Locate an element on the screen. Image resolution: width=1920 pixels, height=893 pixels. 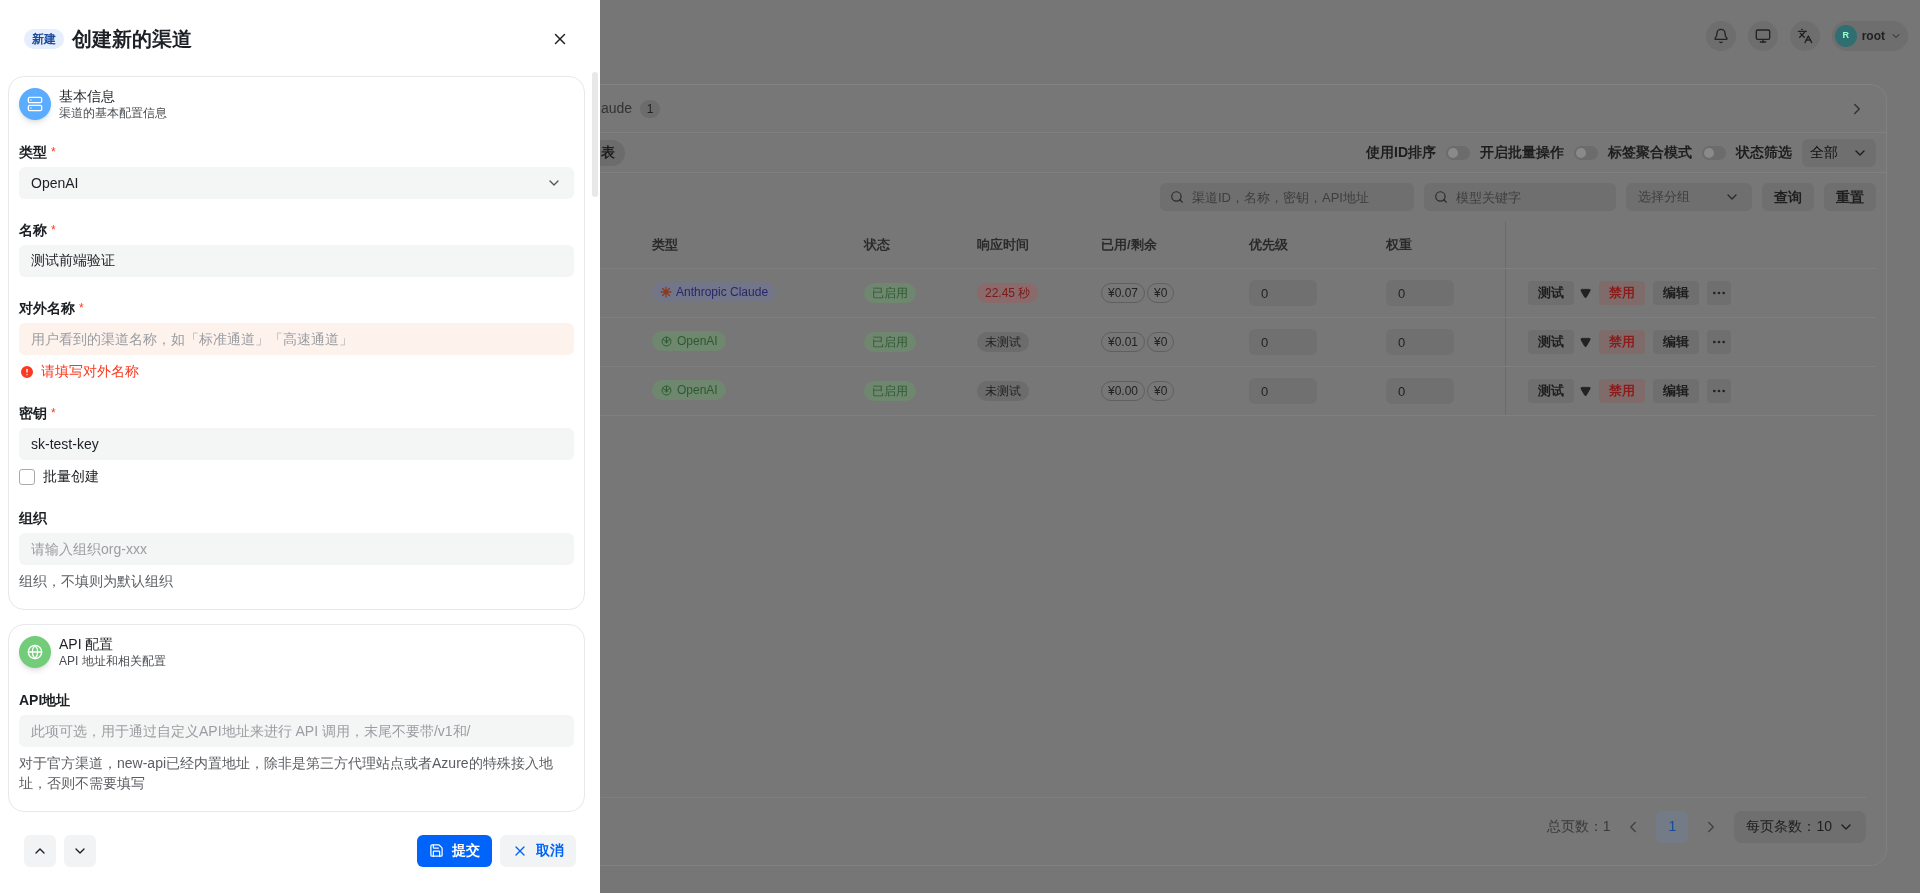
user-avatar: R is located at coordinates (1845, 36).